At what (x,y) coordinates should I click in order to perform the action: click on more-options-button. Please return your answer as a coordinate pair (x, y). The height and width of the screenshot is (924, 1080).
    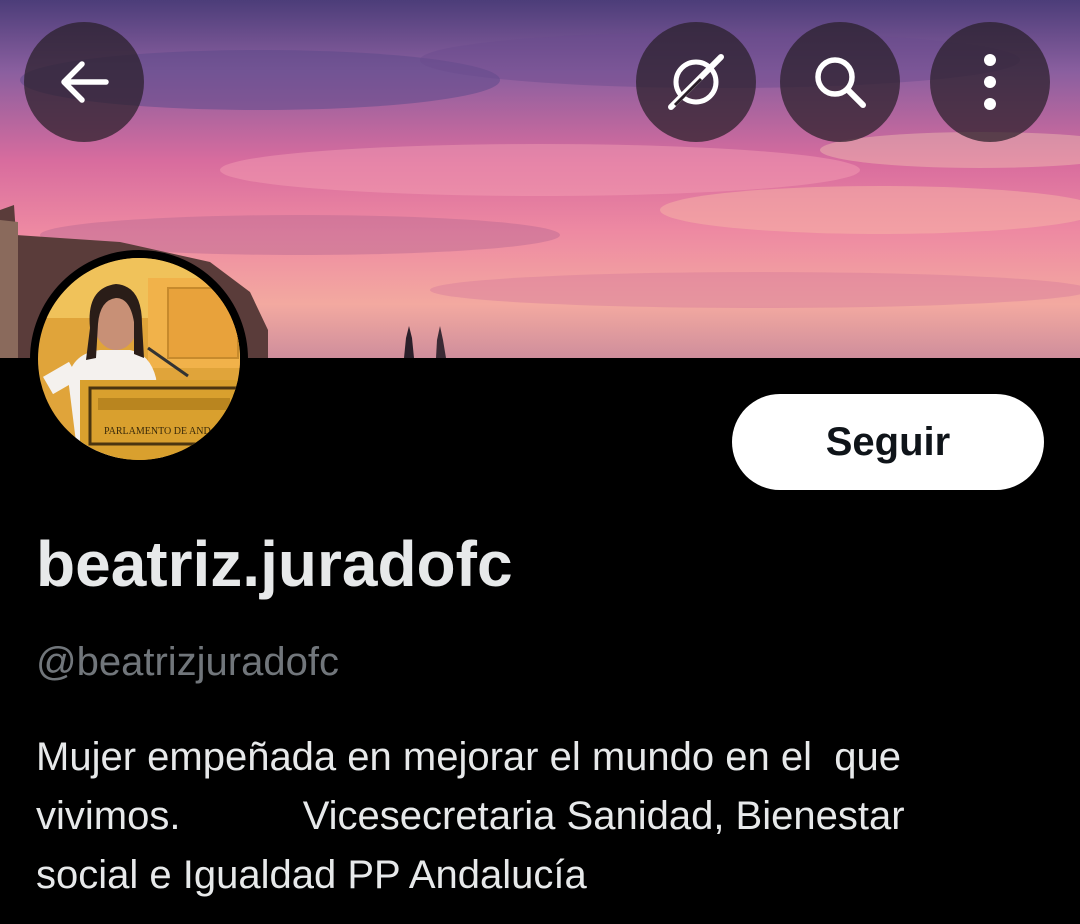
    Looking at the image, I should click on (990, 82).